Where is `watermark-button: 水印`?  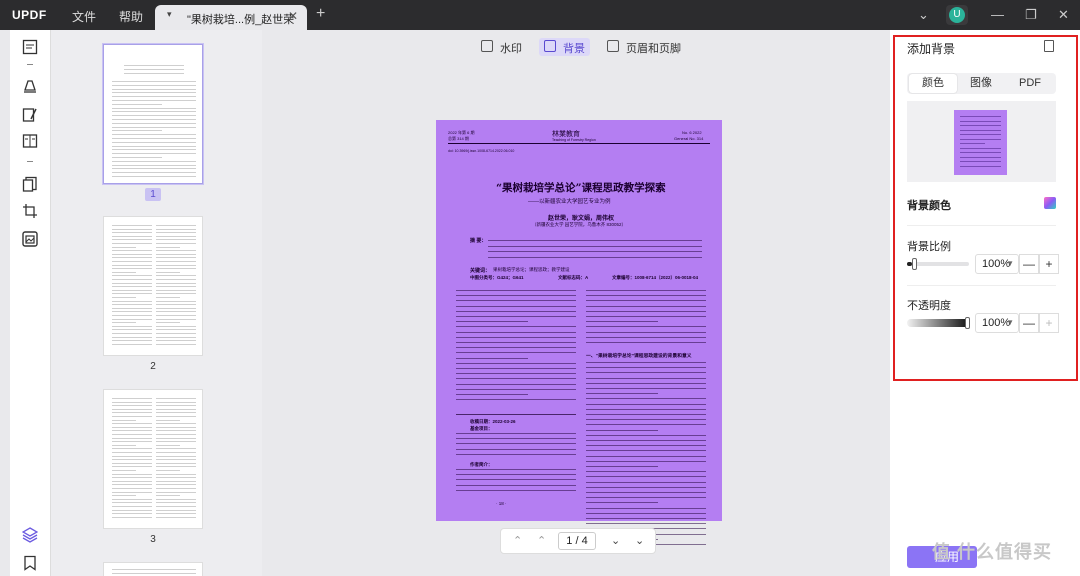
watermark-button: 水印 is located at coordinates (501, 47).